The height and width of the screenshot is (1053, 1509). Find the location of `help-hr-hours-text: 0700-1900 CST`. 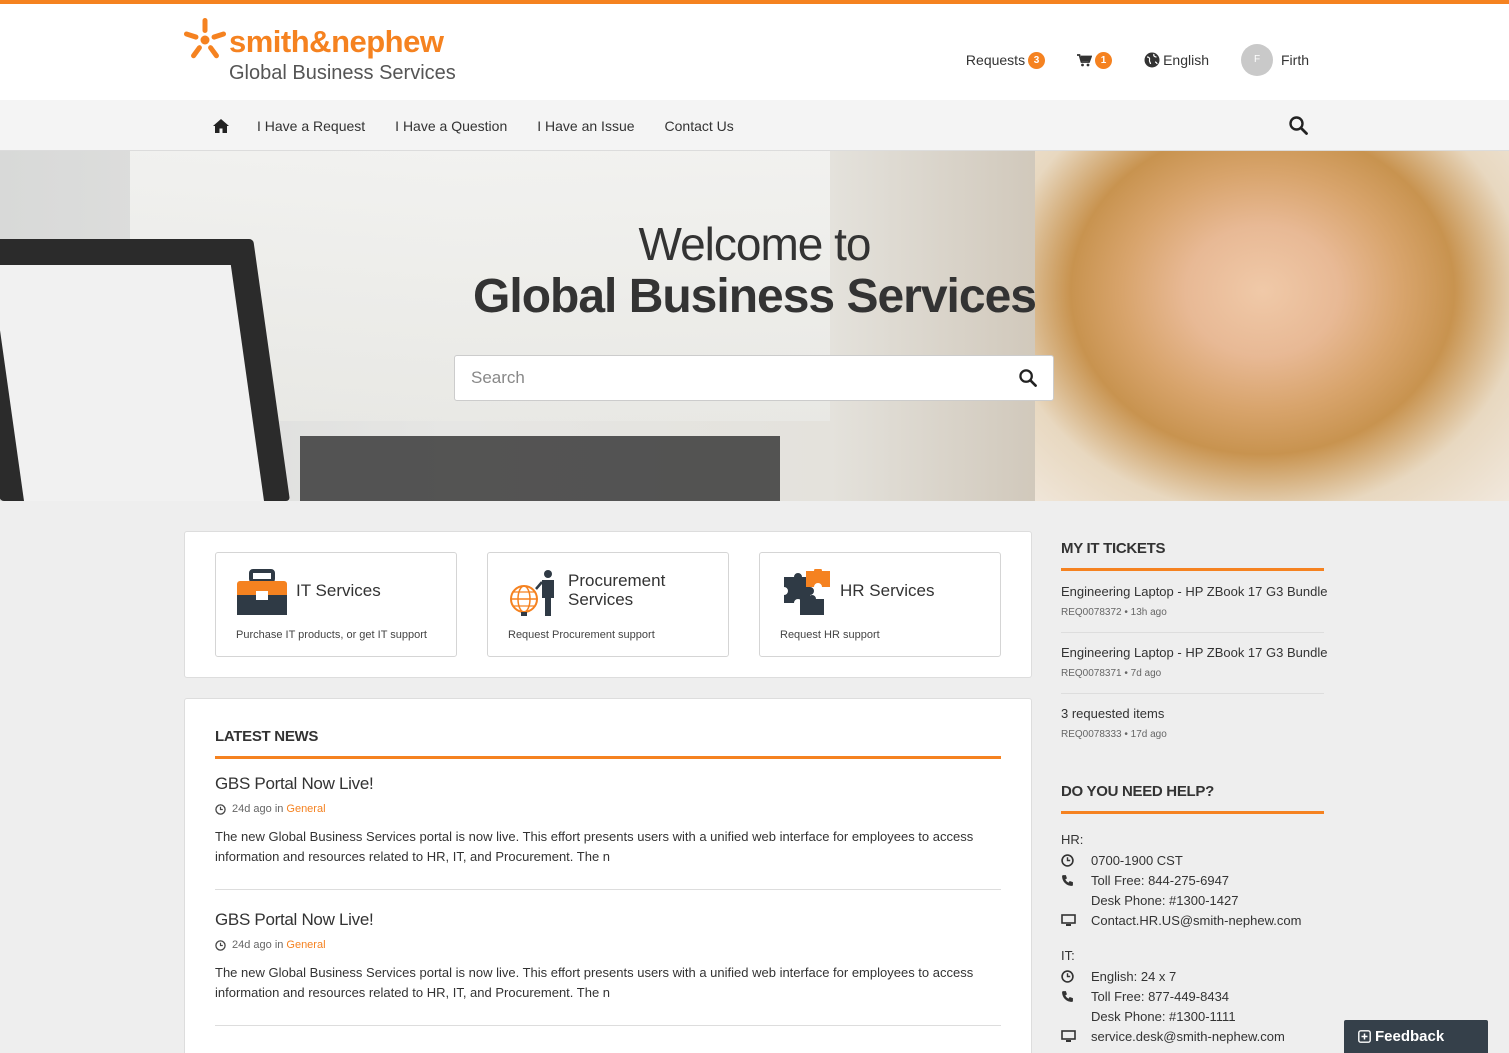

help-hr-hours-text: 0700-1900 CST is located at coordinates (1137, 860).